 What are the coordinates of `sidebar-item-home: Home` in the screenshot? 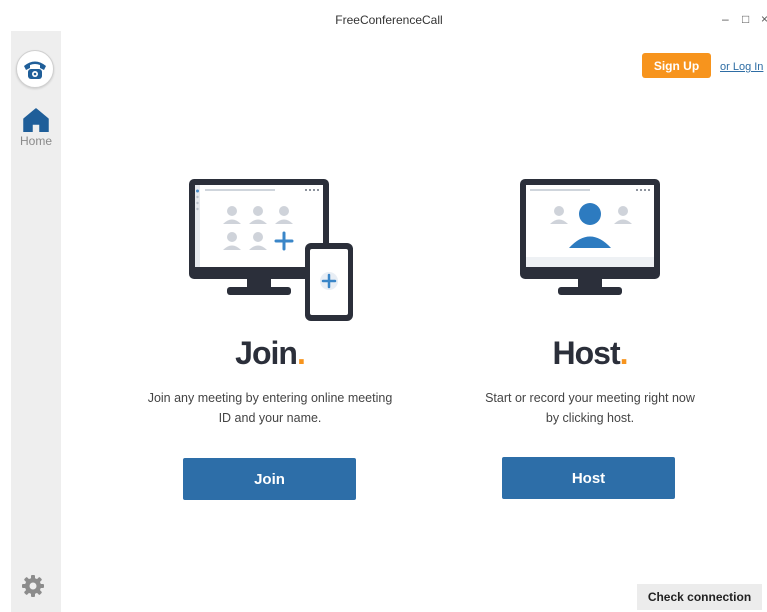 It's located at (36, 130).